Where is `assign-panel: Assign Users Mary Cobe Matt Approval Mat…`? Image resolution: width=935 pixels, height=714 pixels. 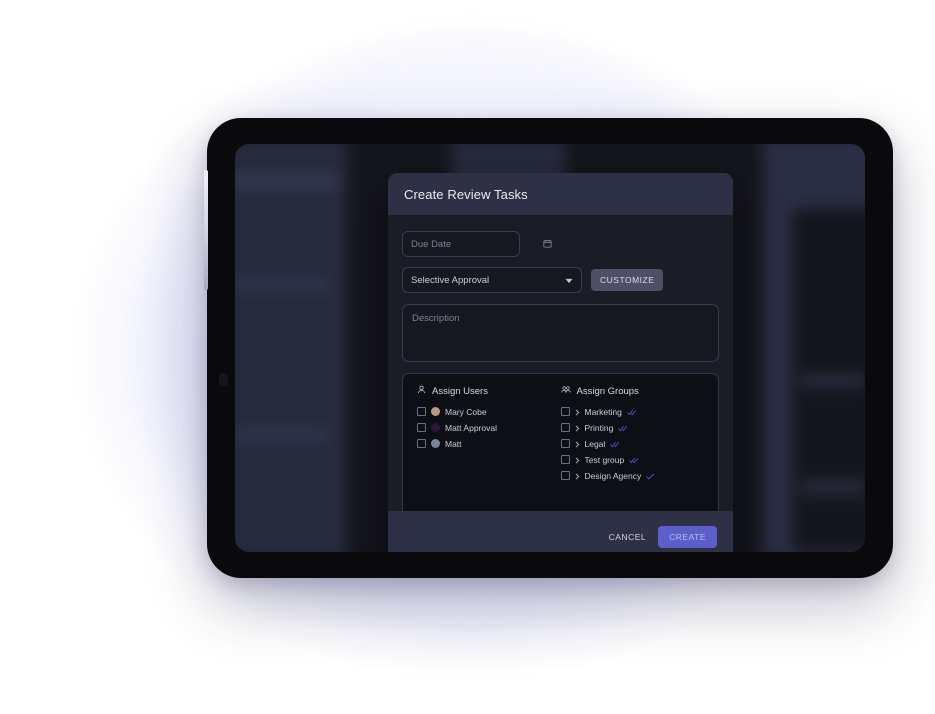 assign-panel: Assign Users Mary Cobe Matt Approval Mat… is located at coordinates (560, 445).